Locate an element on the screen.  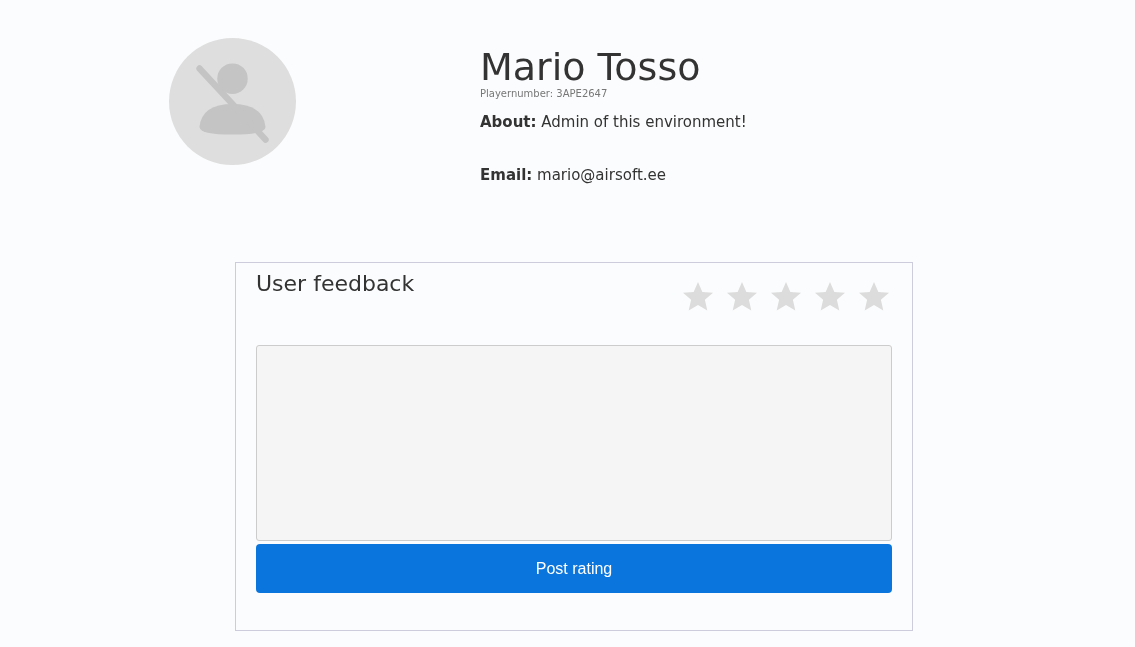
email-text: Email: mario@airsoft.ee is located at coordinates (573, 175).